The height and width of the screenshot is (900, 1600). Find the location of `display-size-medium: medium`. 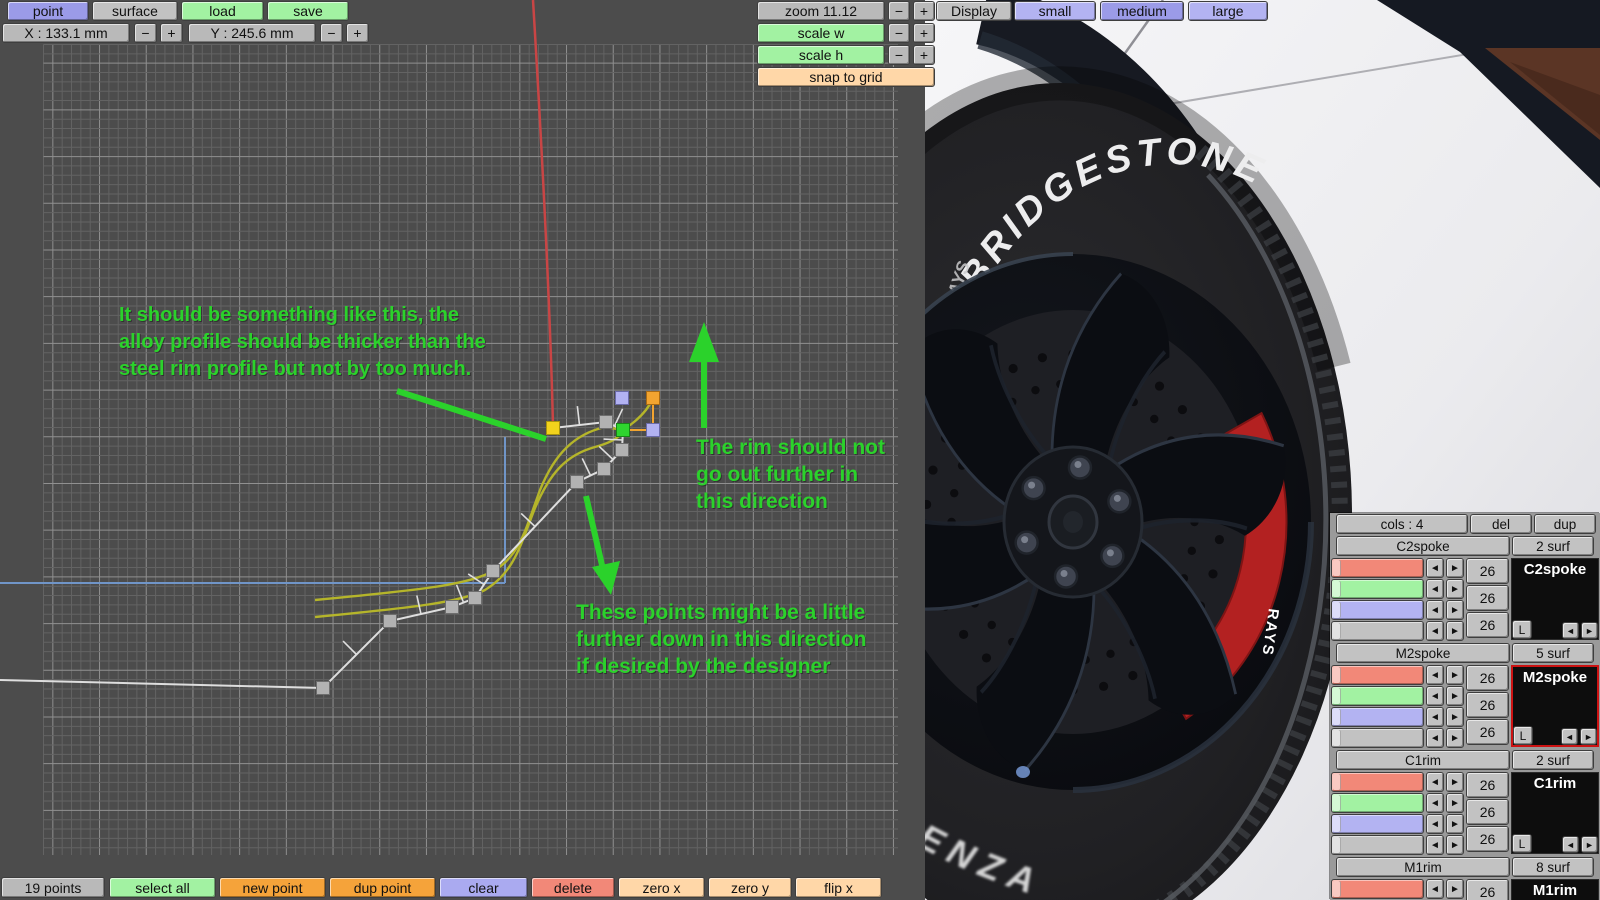

display-size-medium: medium is located at coordinates (1142, 11).